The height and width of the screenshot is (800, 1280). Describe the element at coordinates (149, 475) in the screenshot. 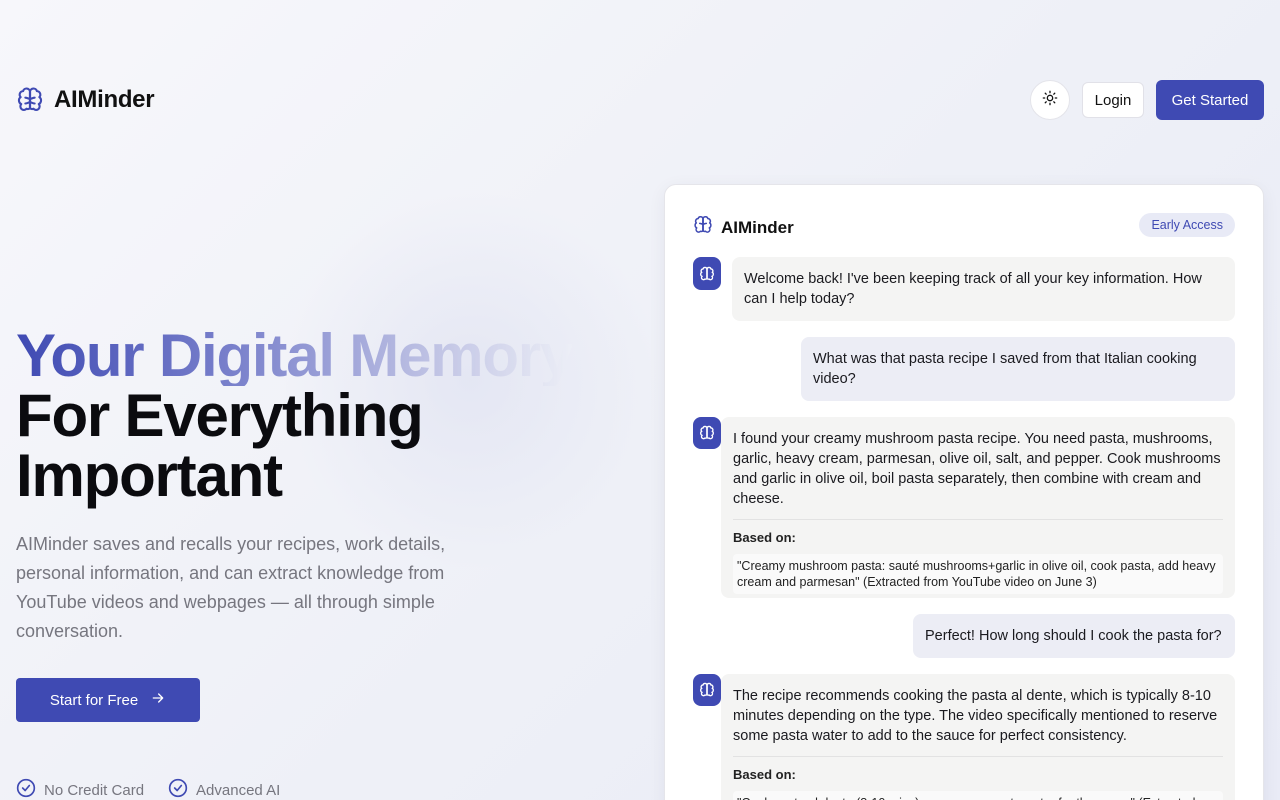

I see `hero-title-line-3: Important` at that location.